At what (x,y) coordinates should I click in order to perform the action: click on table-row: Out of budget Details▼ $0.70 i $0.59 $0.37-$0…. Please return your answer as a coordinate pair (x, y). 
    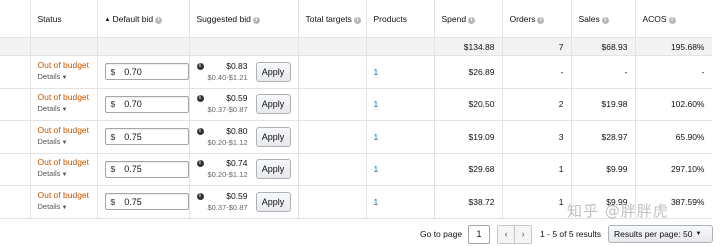
    Looking at the image, I should click on (356, 104).